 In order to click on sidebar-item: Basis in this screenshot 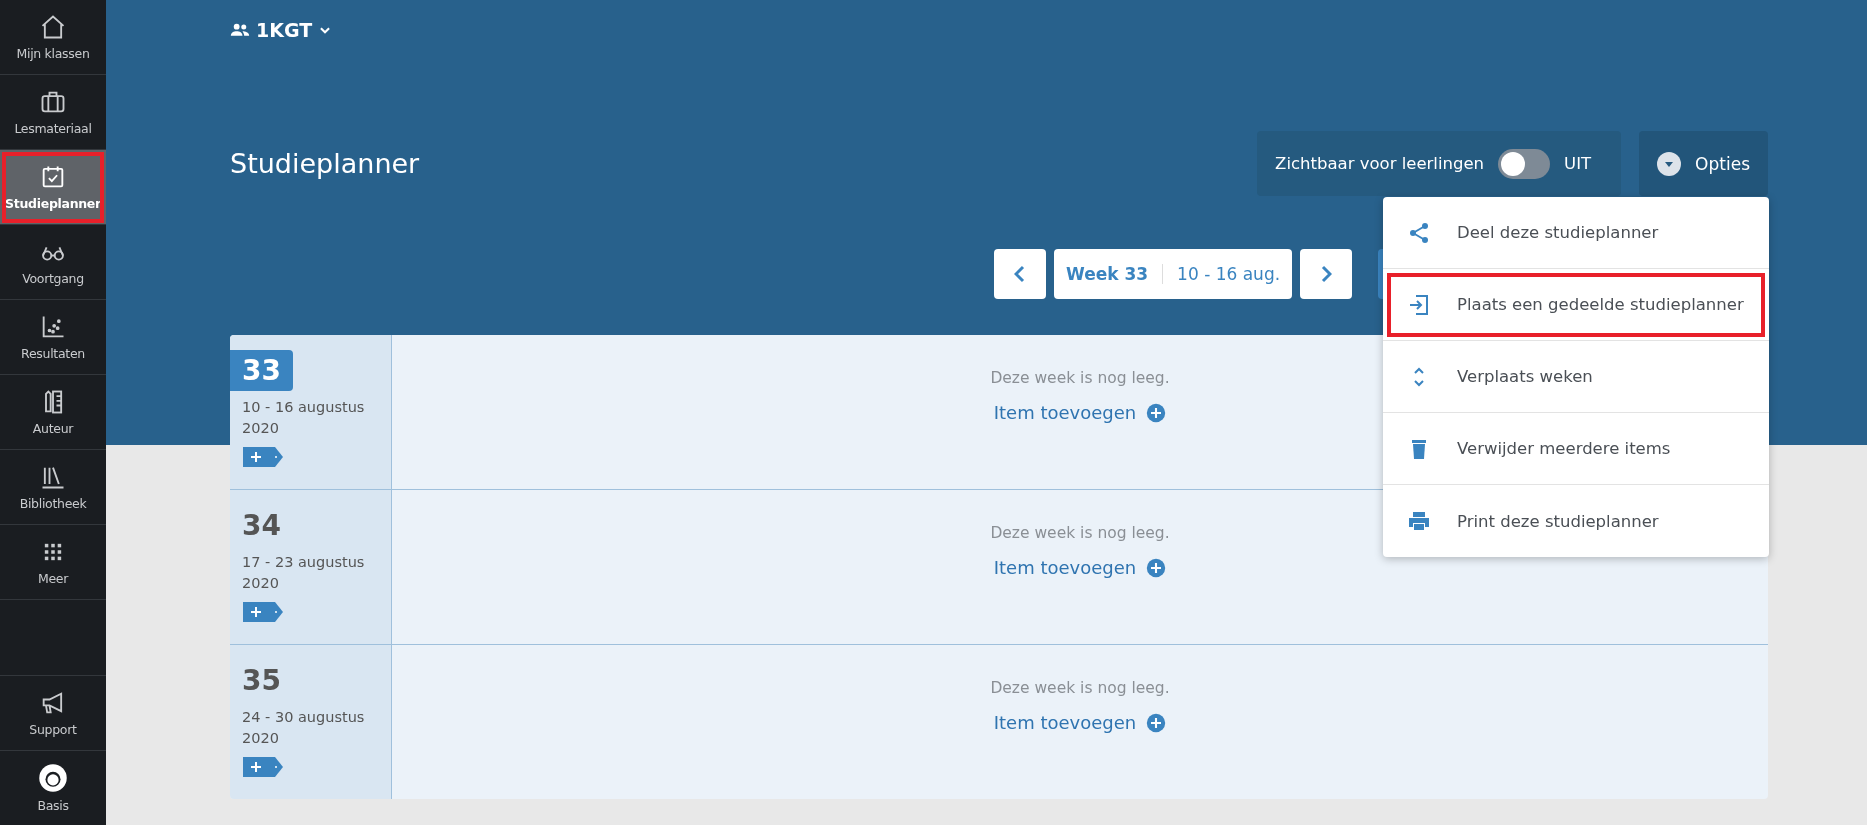, I will do `click(53, 787)`.